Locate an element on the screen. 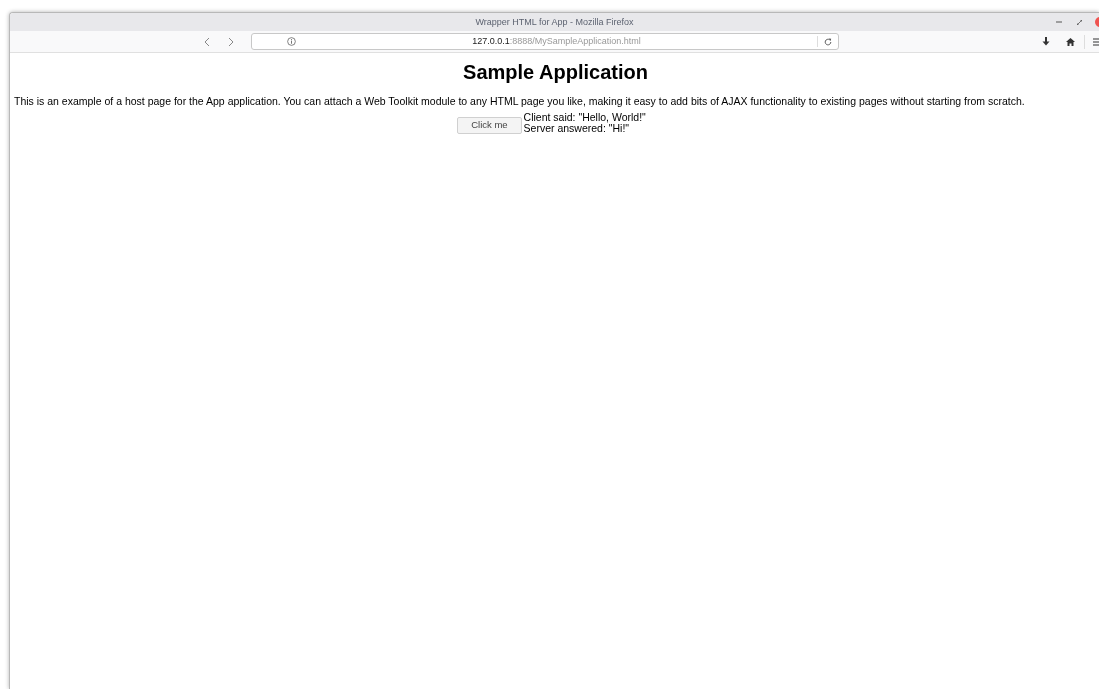 The image size is (1099, 689). back-icon is located at coordinates (207, 41).